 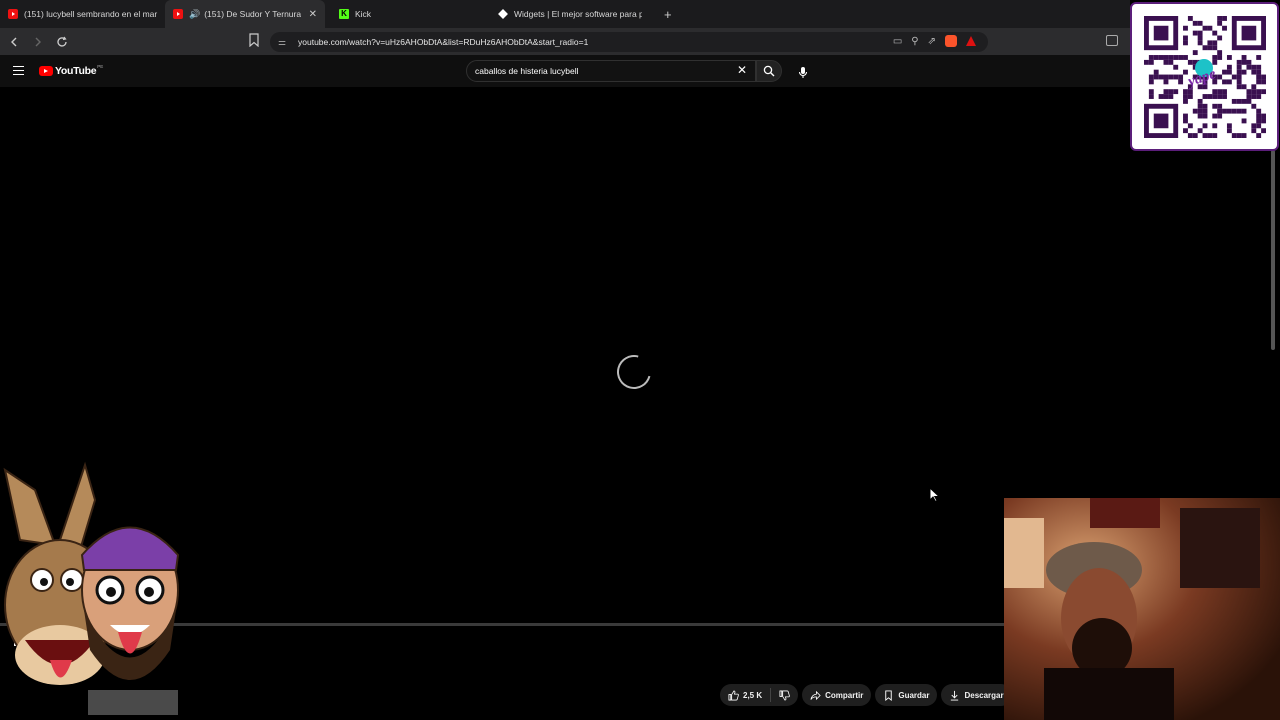 I want to click on like-icon, so click(x=733, y=695).